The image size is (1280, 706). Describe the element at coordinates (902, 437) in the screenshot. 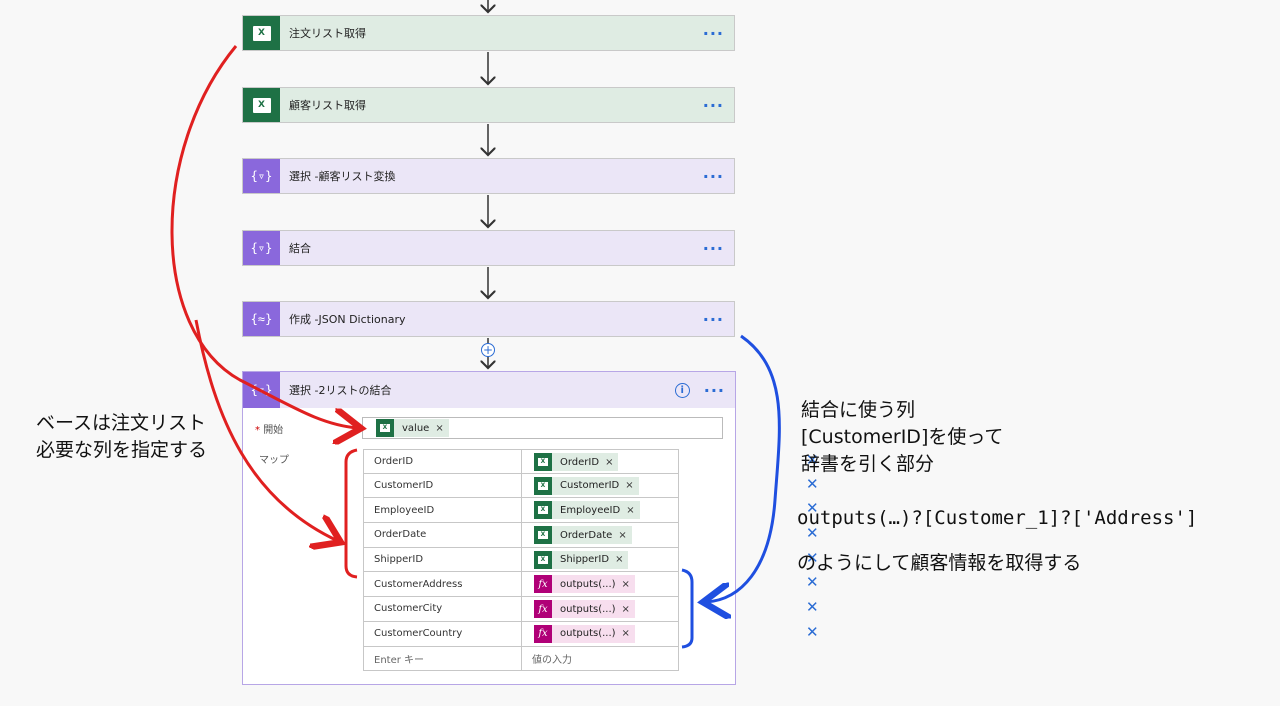

I see `right-annotation: 結合に使う列 [CustomerID]を使って 辞書を引く部分` at that location.